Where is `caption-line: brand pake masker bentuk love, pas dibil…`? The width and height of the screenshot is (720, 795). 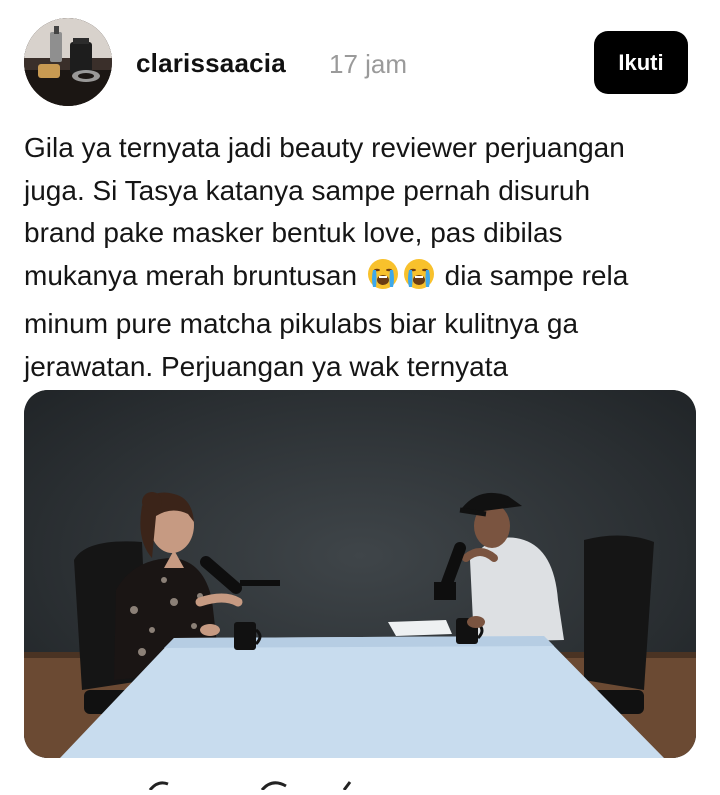
caption-line: brand pake masker bentuk love, pas dibil… is located at coordinates (293, 232).